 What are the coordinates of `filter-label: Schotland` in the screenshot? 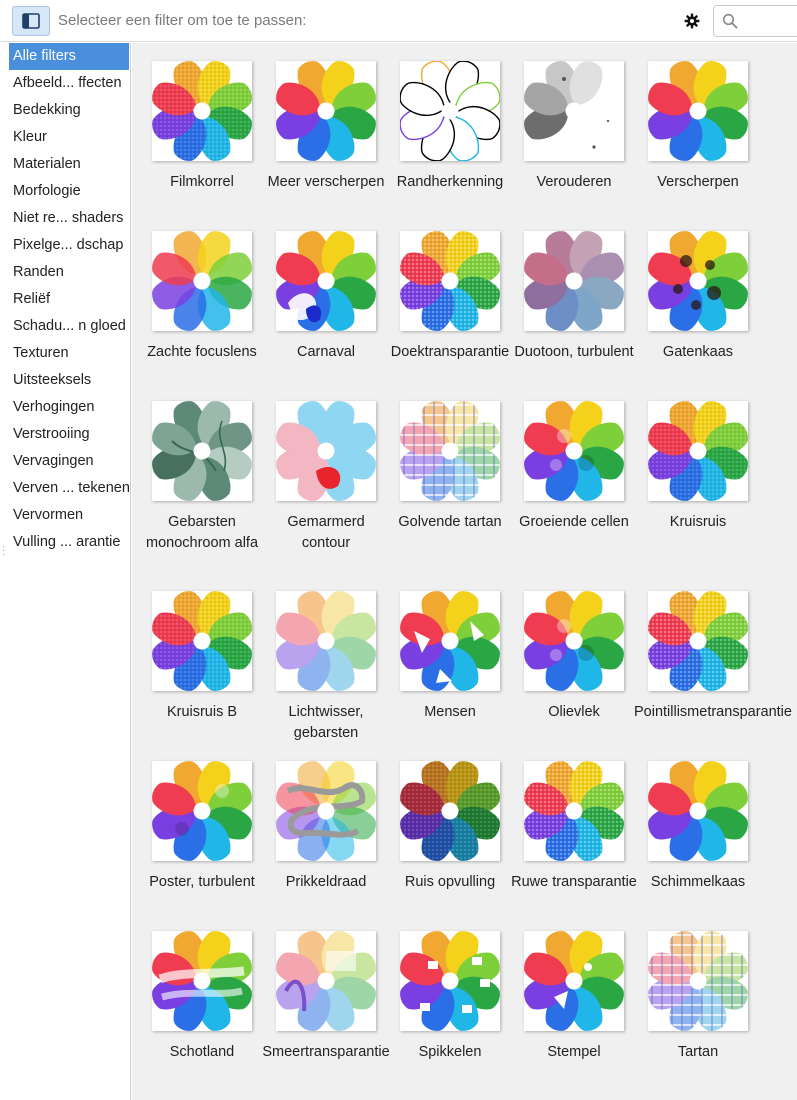 It's located at (202, 1052).